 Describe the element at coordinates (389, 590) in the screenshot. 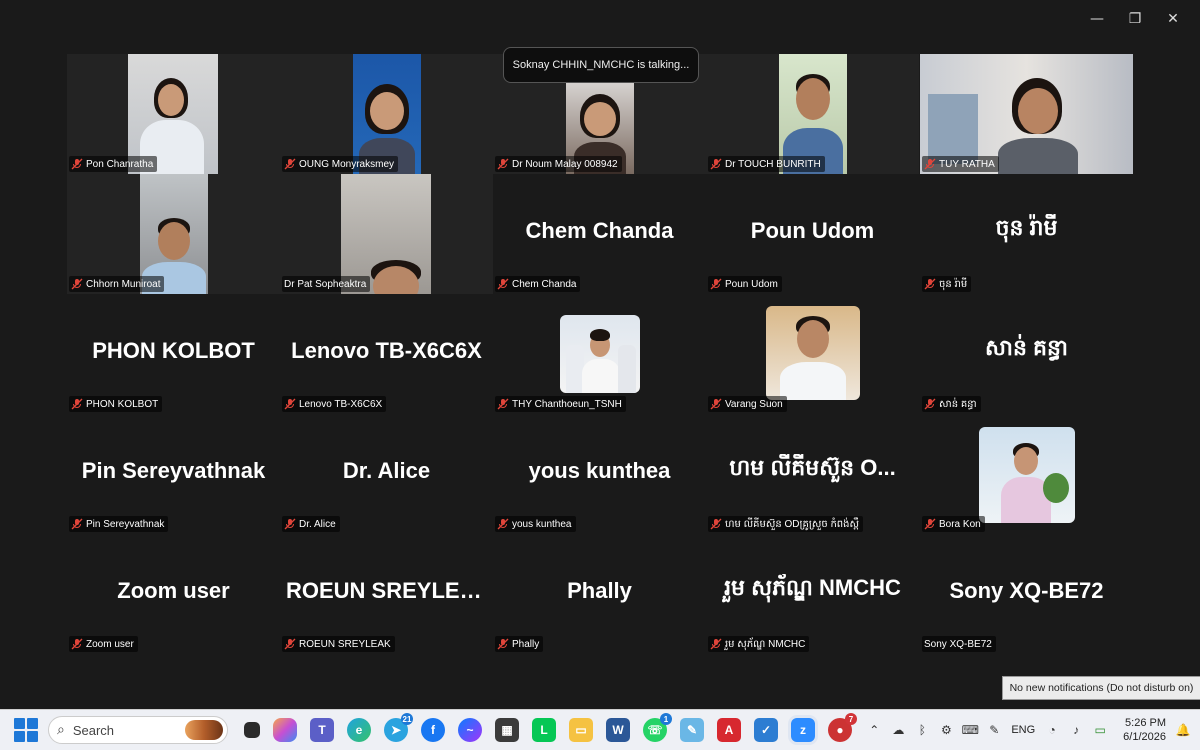

I see `participant-display-name: ROEUN SREYLEAK` at that location.